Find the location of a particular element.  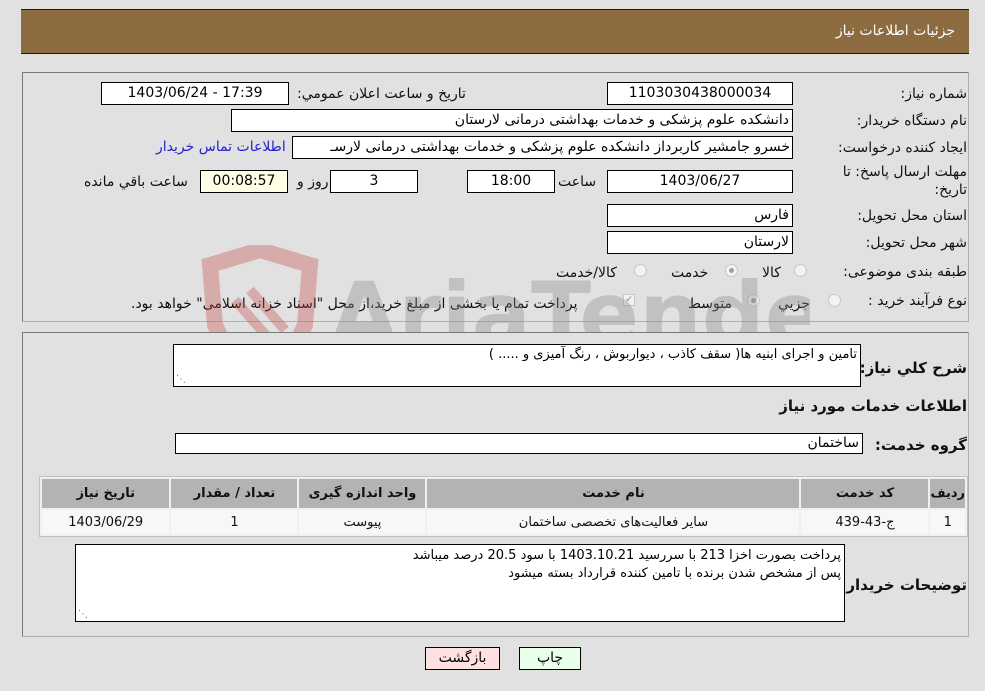

purchase-option-medium: متوسط is located at coordinates (710, 304).